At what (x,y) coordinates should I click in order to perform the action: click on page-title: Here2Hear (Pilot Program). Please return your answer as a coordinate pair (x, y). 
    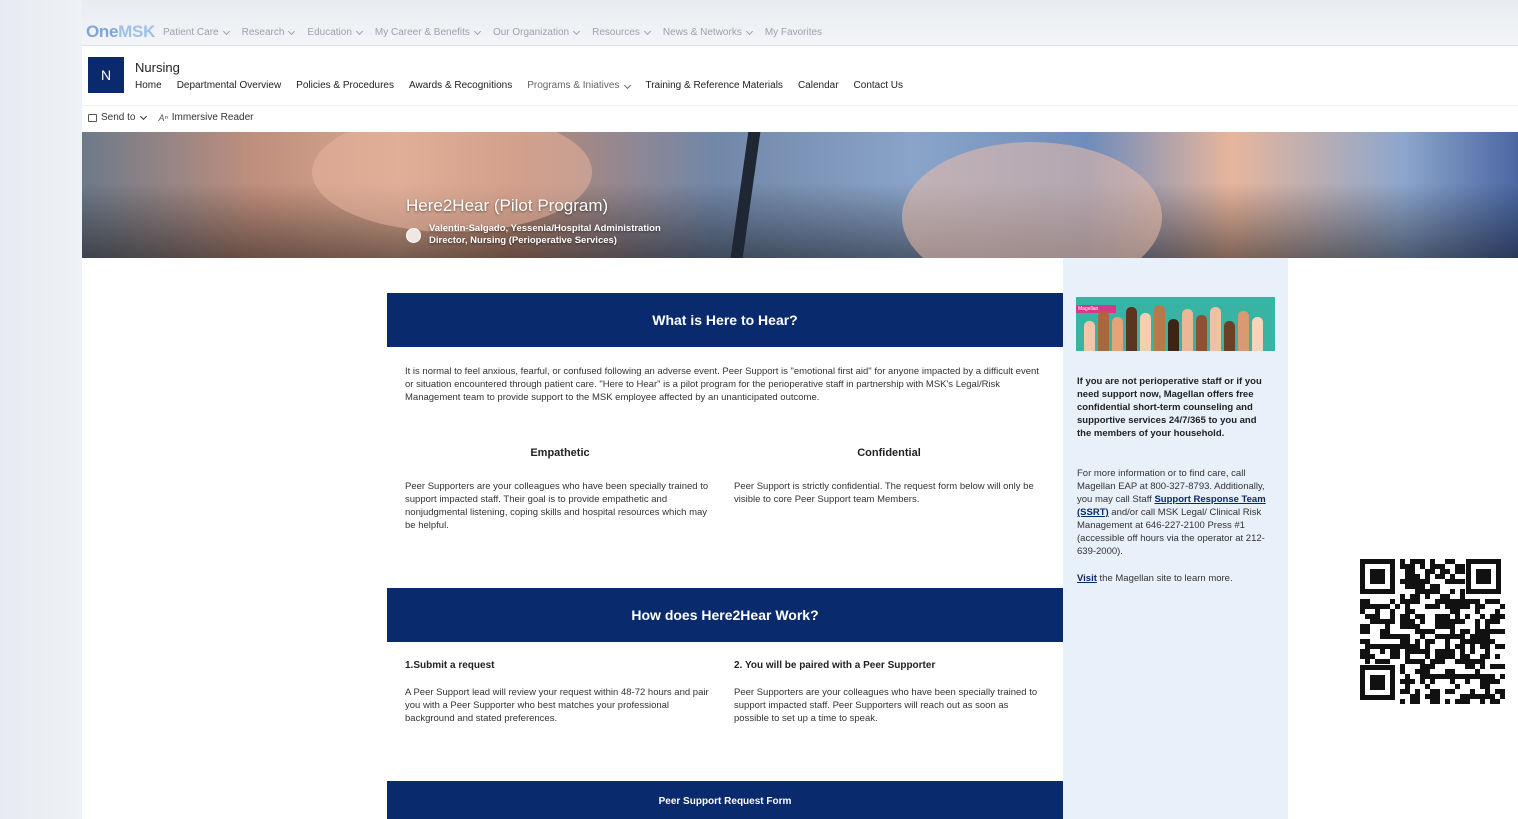
    Looking at the image, I should click on (507, 205).